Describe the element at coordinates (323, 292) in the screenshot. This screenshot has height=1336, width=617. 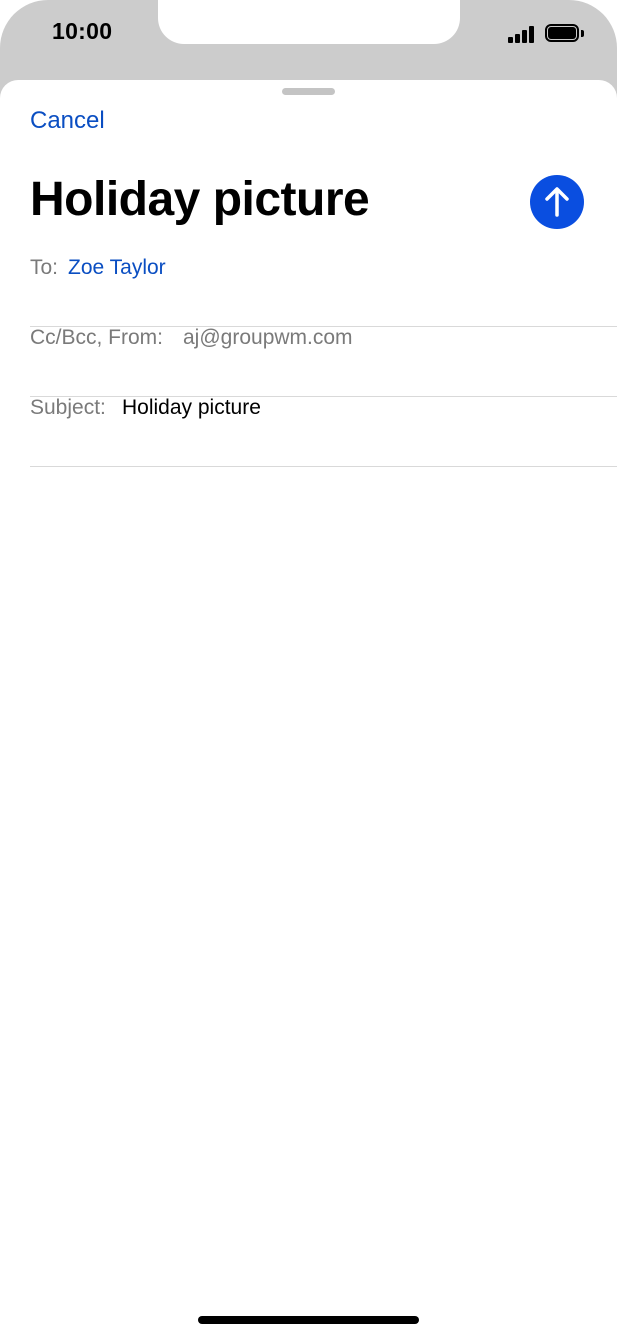
I see `to-field: To: Zoe Taylor` at that location.